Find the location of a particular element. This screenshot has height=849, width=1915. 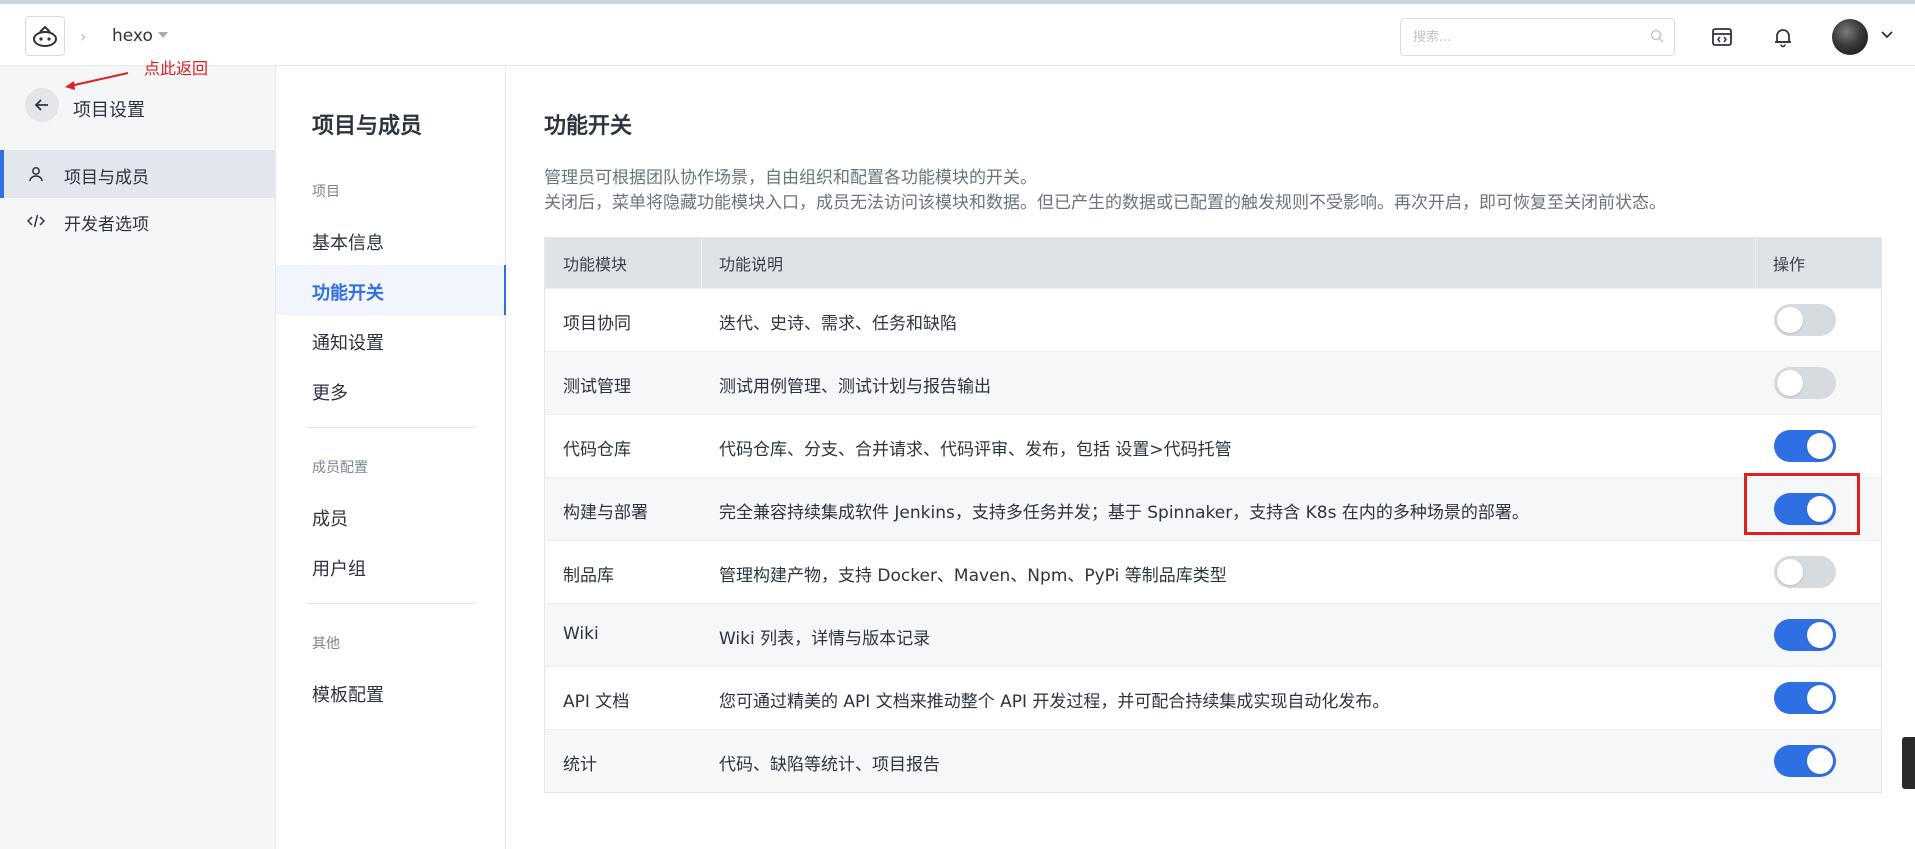

table-row: 统计 代码、缺陷等统计、项目报告 is located at coordinates (1213, 760).